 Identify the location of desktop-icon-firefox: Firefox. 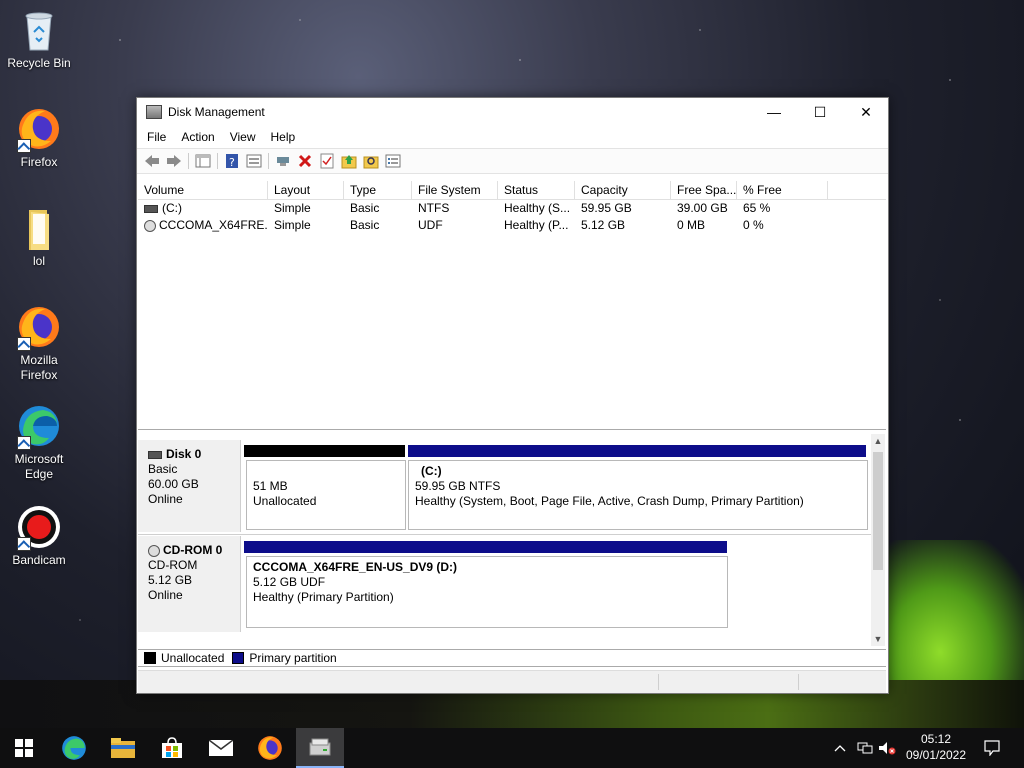
(39, 138).